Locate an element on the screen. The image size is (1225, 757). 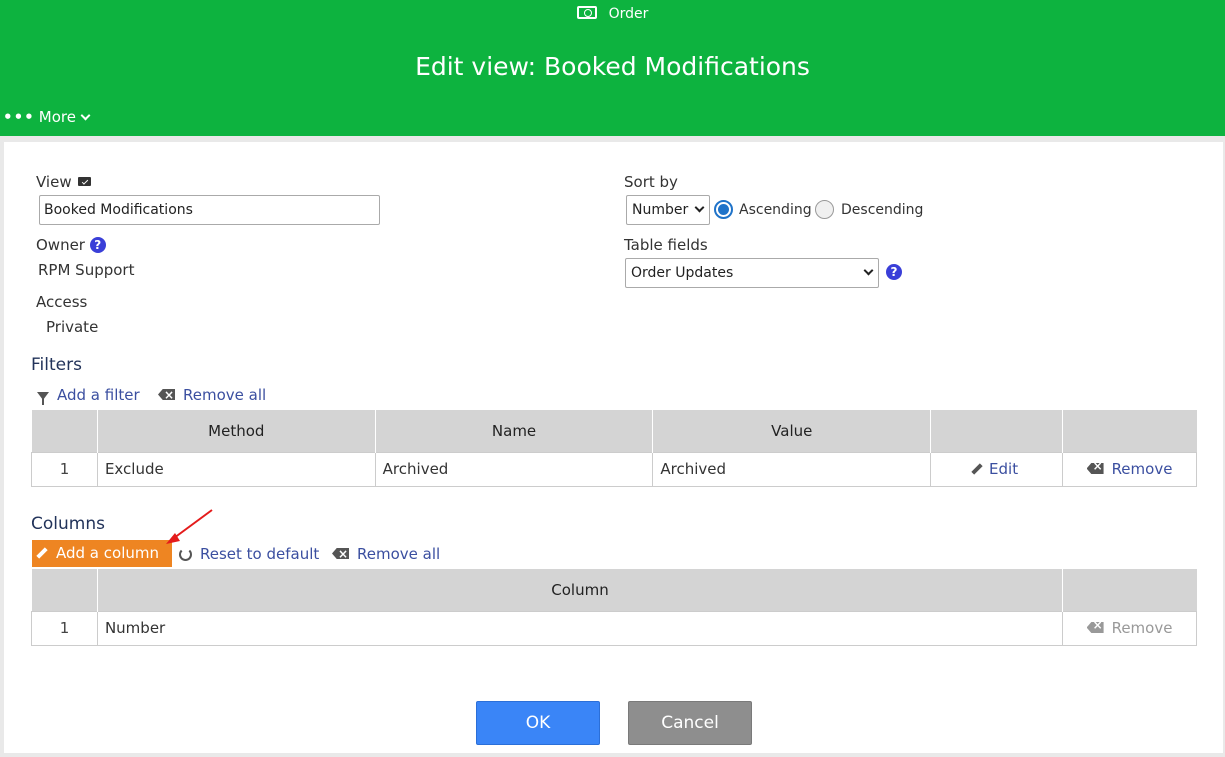
page-title: Edit view: Booked Modifications is located at coordinates (612, 66).